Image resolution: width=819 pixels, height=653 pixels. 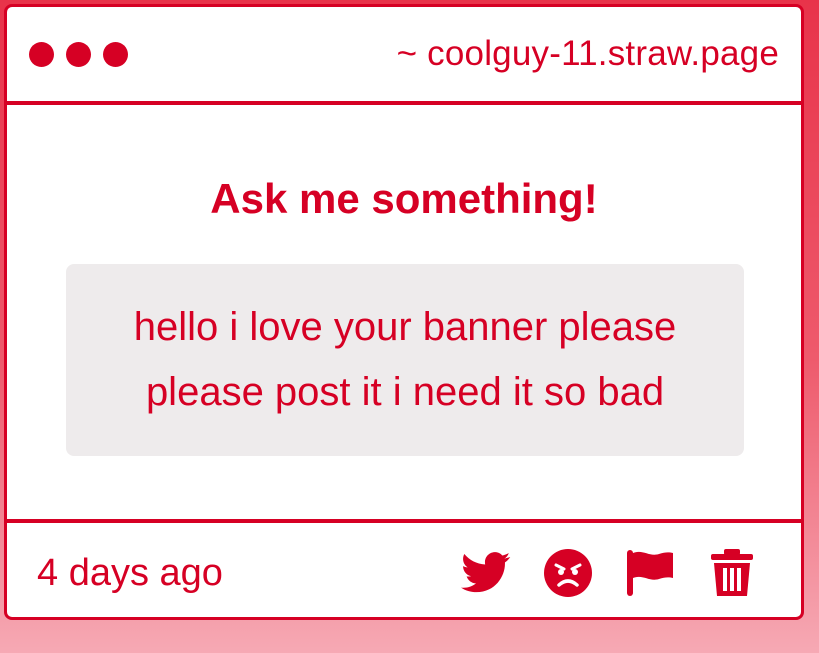 I want to click on report-button, so click(x=650, y=573).